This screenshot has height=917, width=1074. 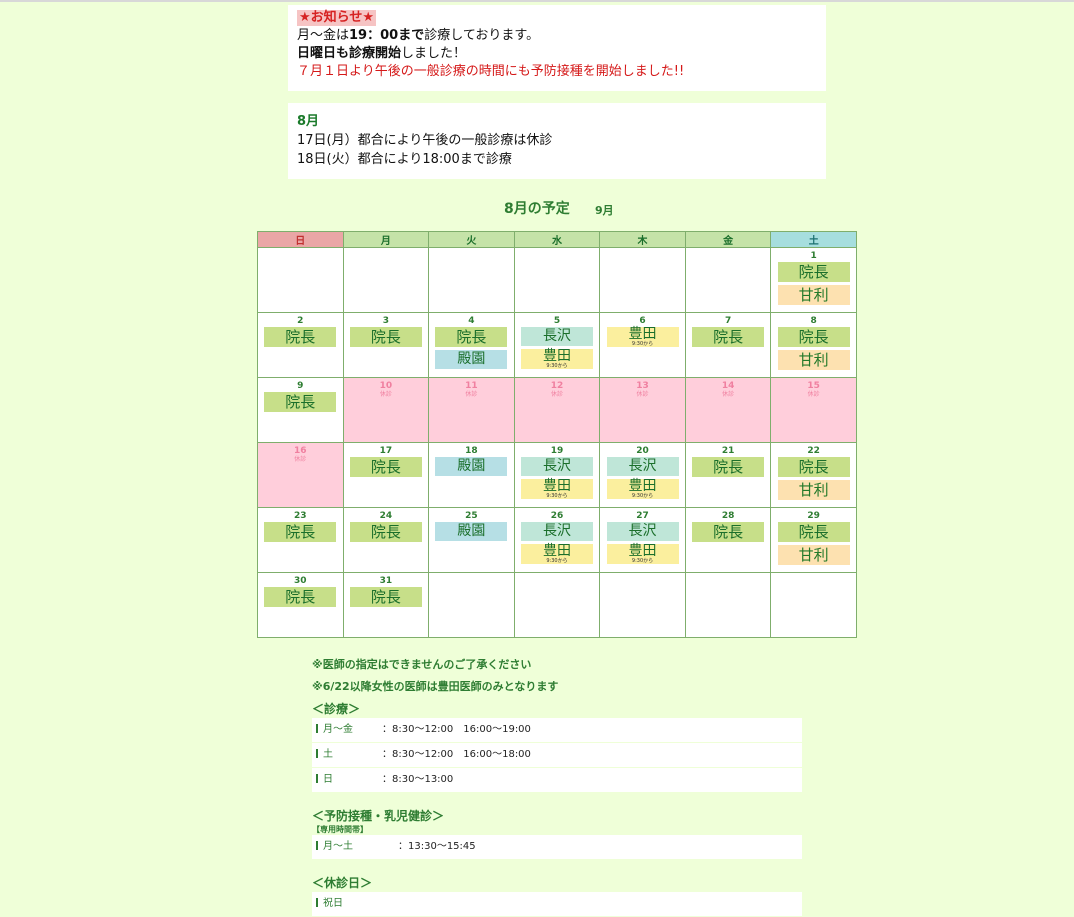 I want to click on day-number: 3, so click(x=385, y=321).